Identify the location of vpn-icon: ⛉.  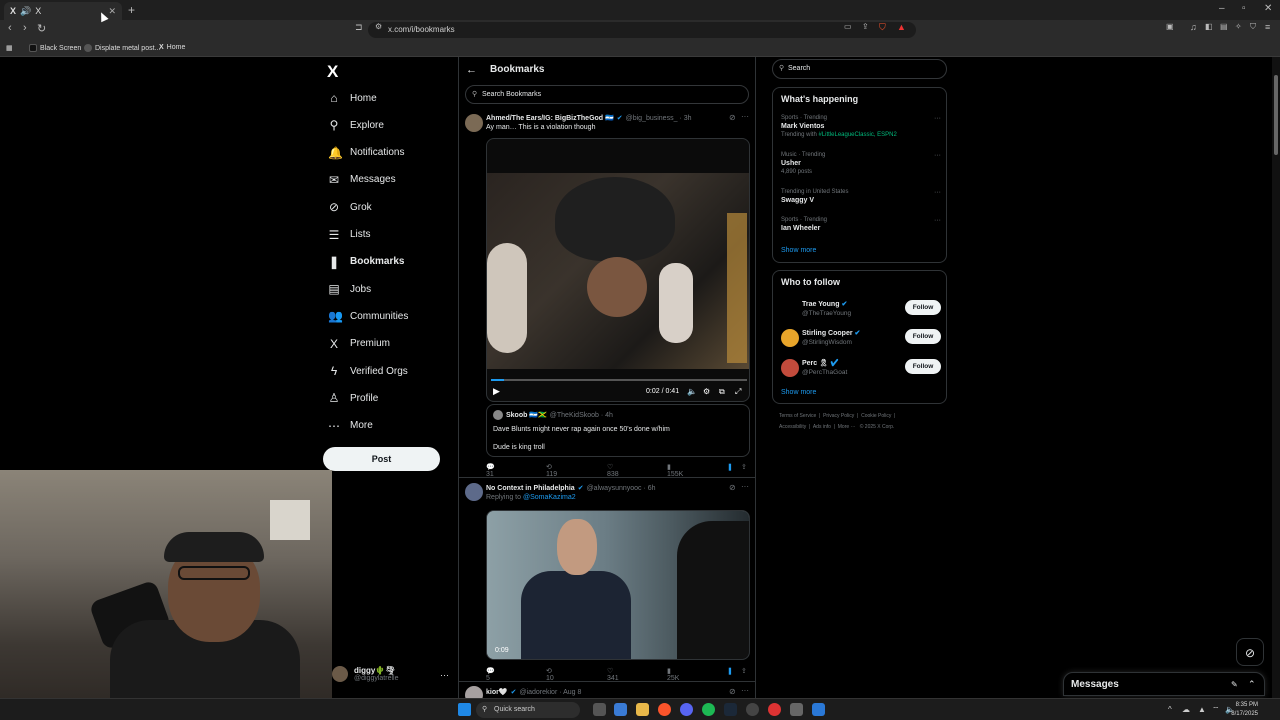
(1253, 27).